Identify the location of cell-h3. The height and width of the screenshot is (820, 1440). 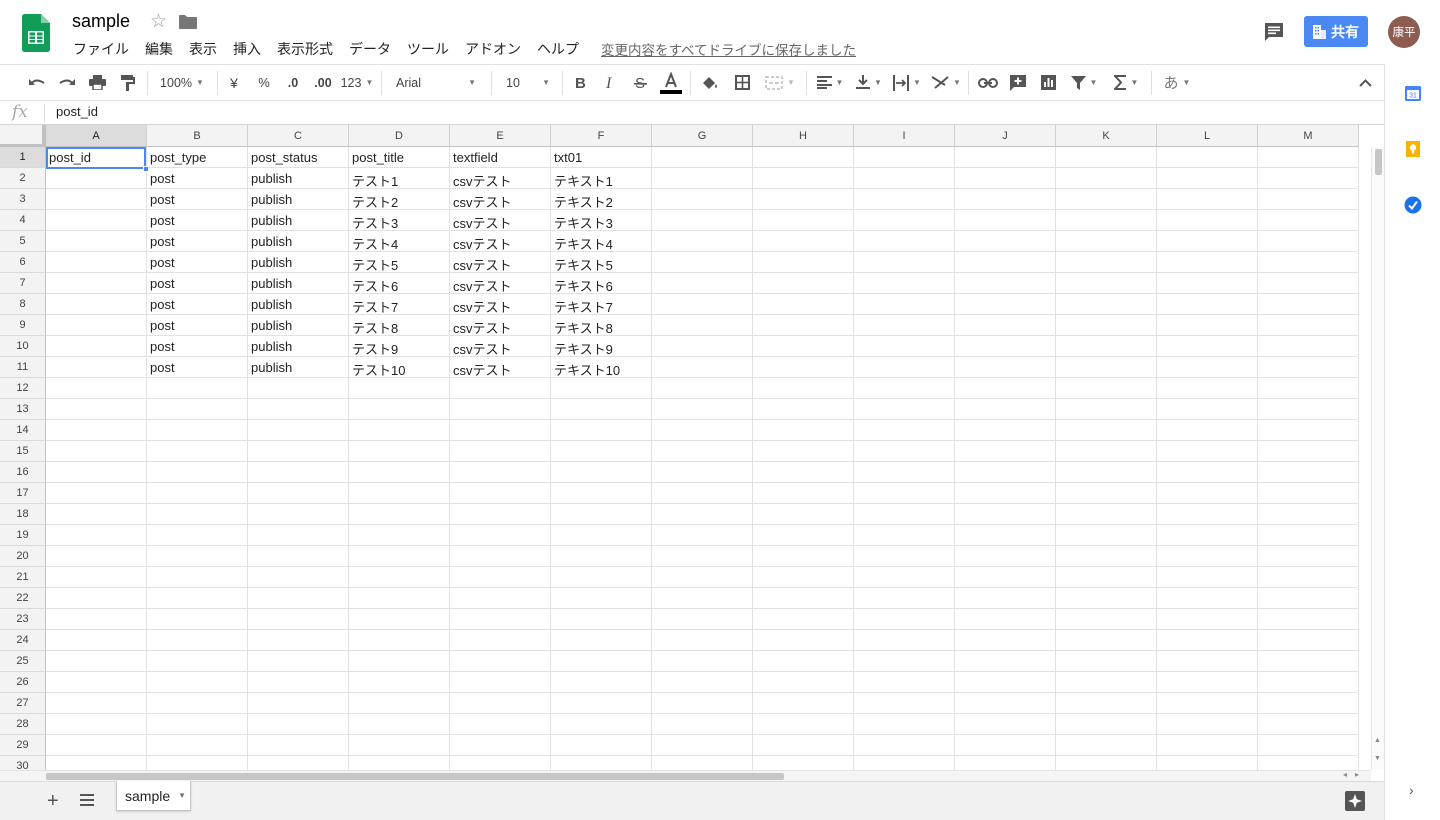
(803, 199).